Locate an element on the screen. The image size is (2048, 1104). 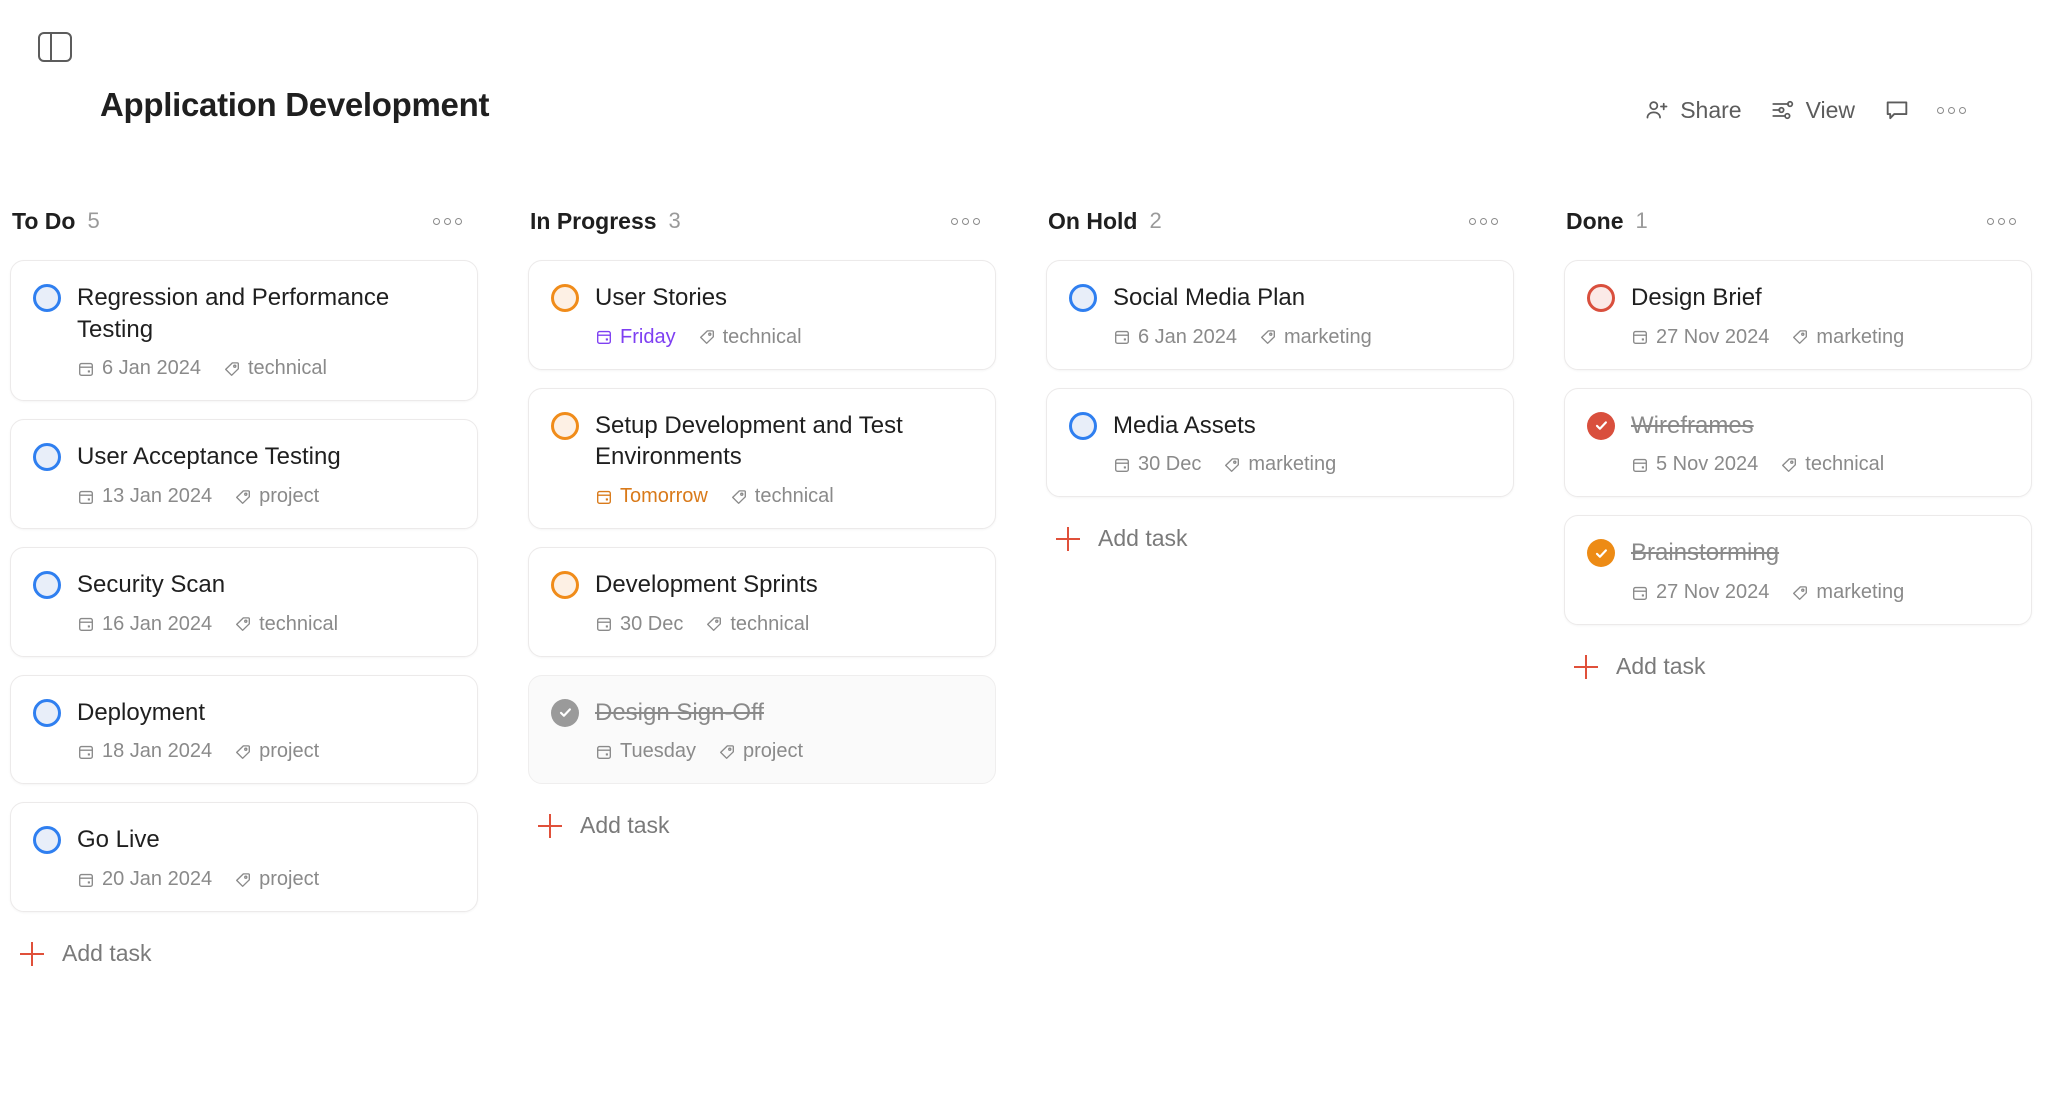
task-card-row: Design Brief is located at coordinates (1798, 297).